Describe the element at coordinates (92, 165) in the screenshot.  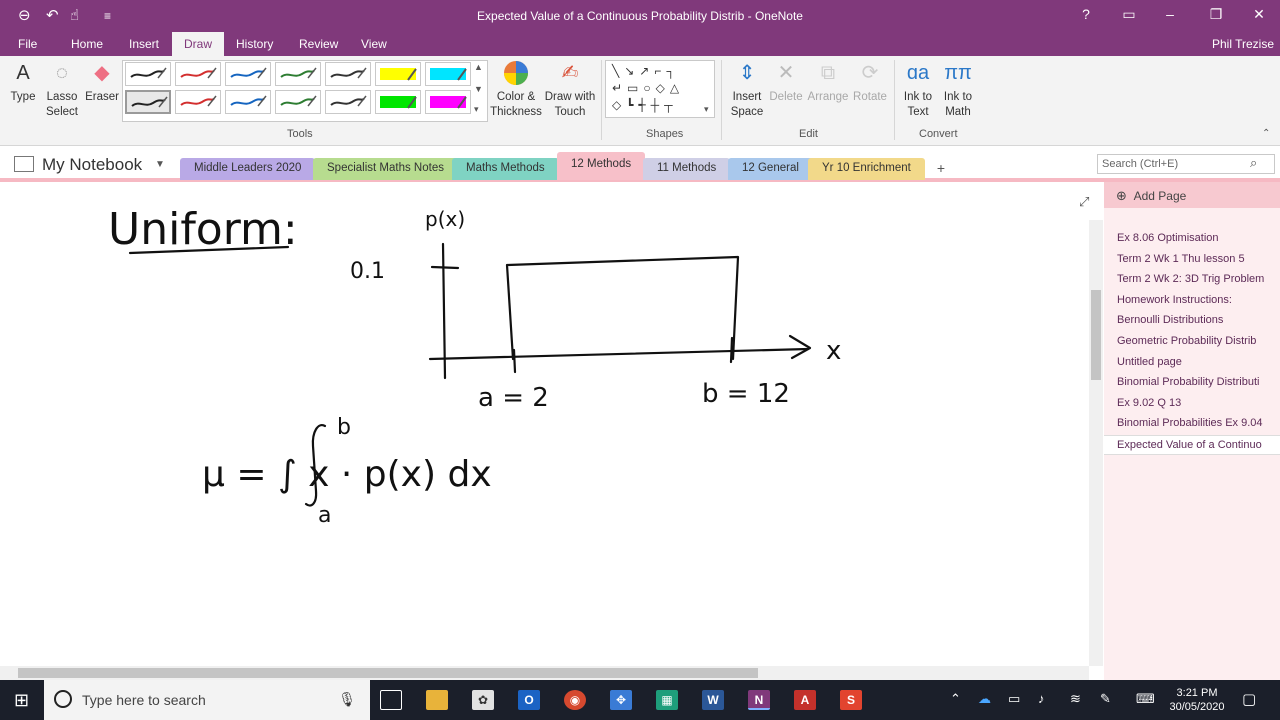
I see `notebook-name: My Notebook` at that location.